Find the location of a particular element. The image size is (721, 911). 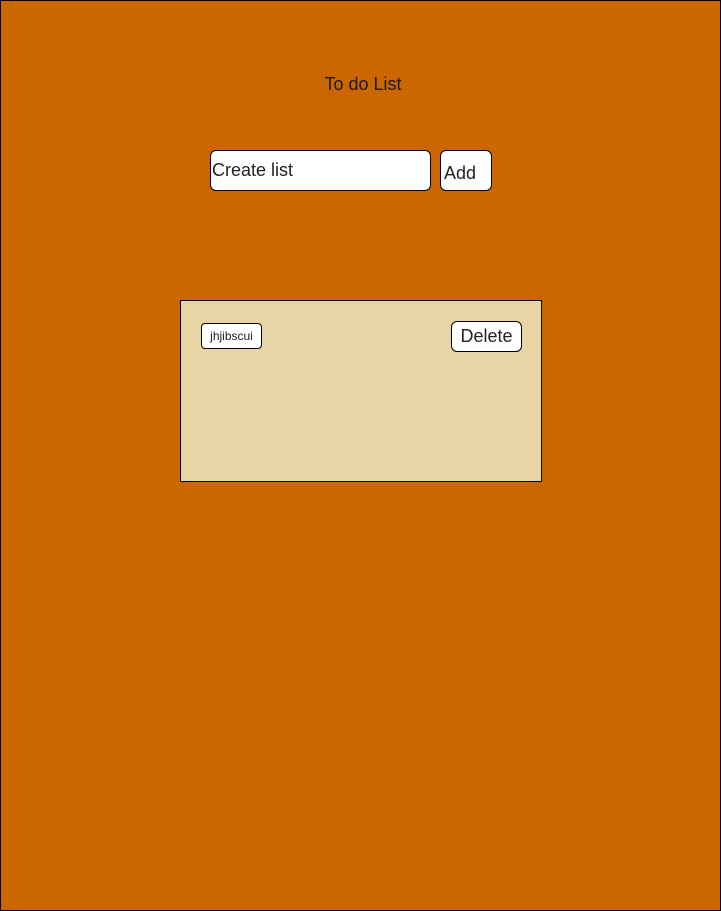

create-list-input is located at coordinates (320, 170).